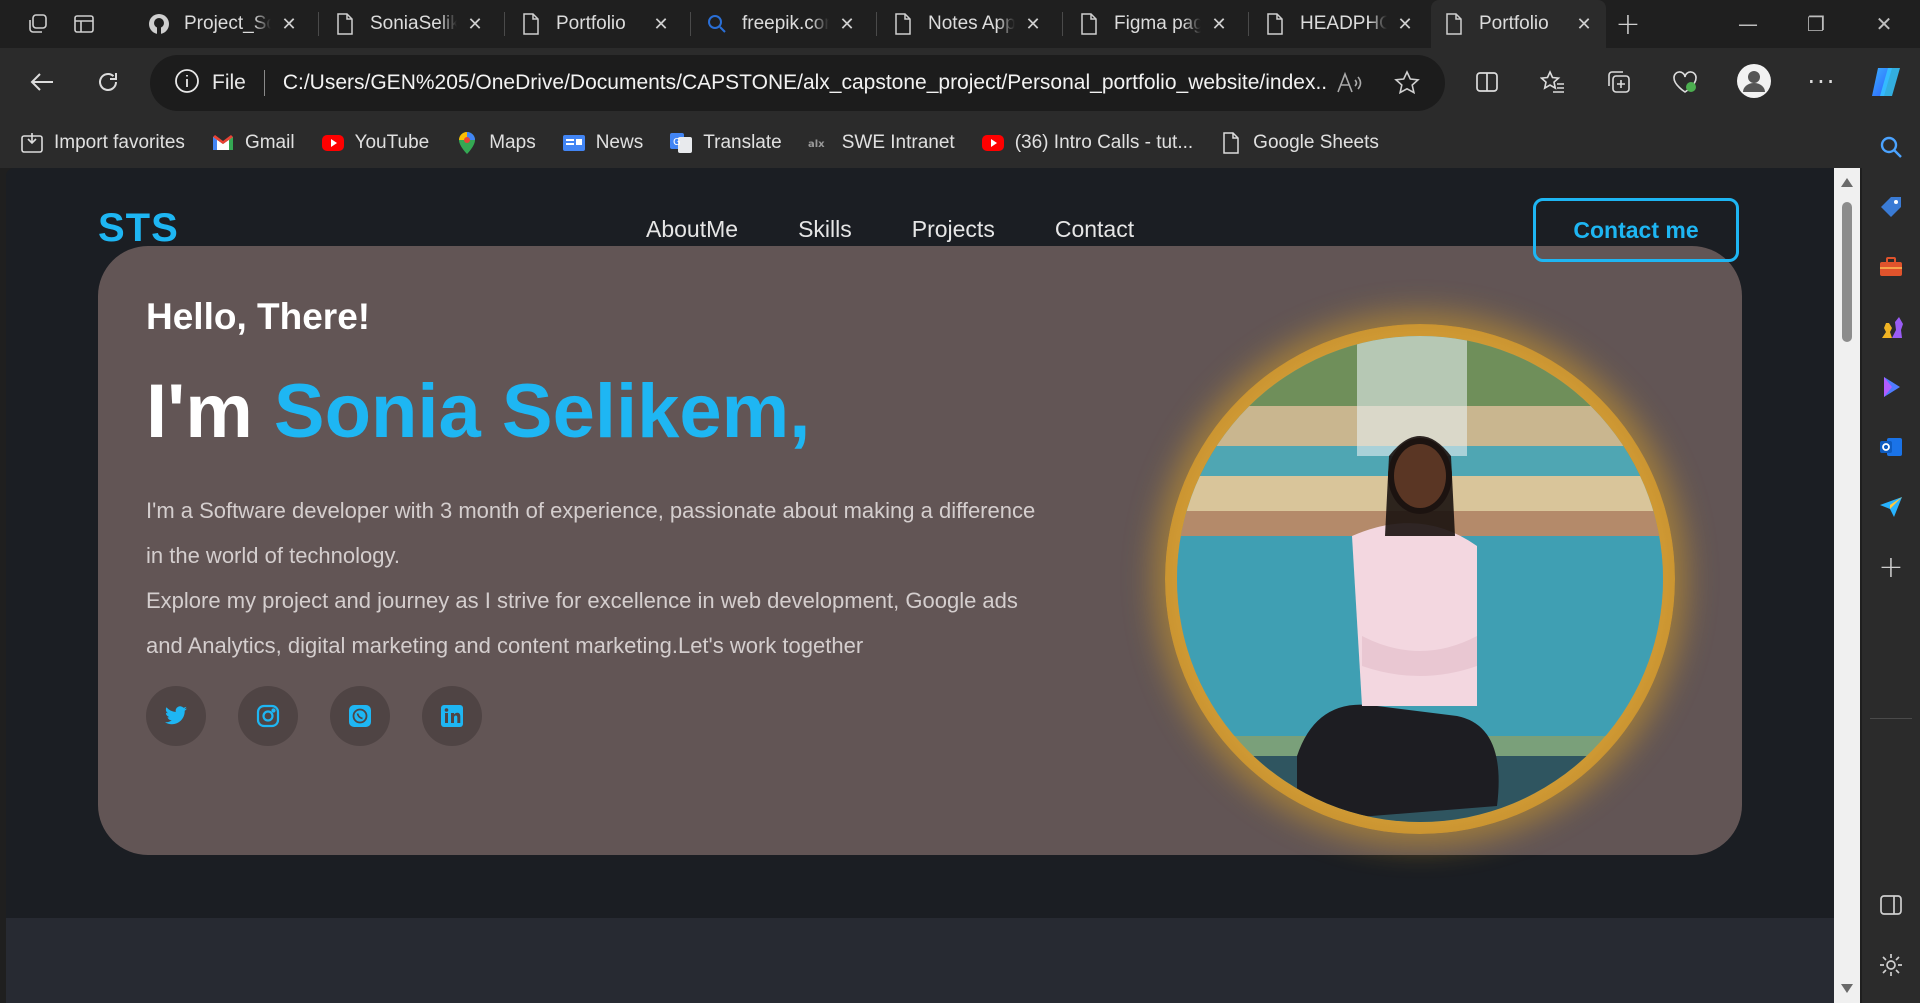 The height and width of the screenshot is (1003, 1920). I want to click on bookmark-import-favorites: Import favorites, so click(102, 143).